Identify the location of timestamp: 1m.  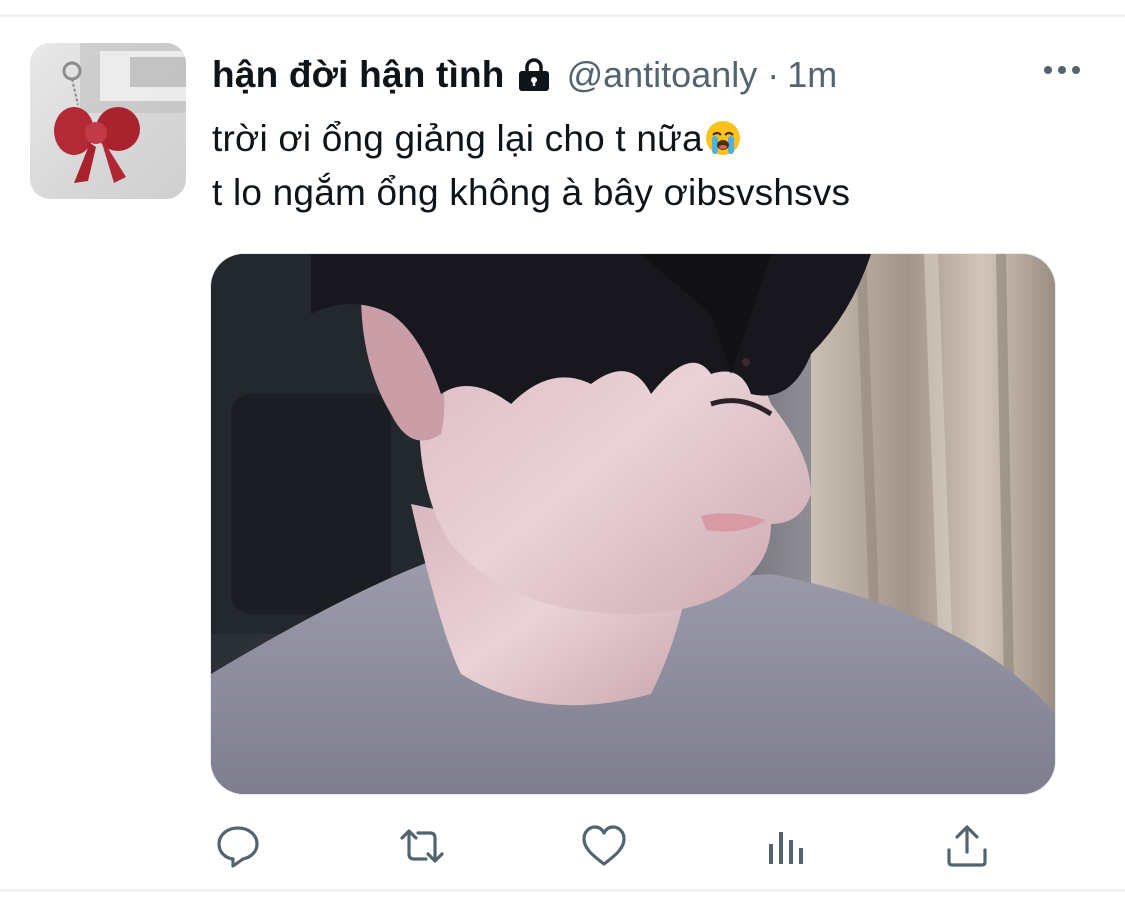
(812, 75).